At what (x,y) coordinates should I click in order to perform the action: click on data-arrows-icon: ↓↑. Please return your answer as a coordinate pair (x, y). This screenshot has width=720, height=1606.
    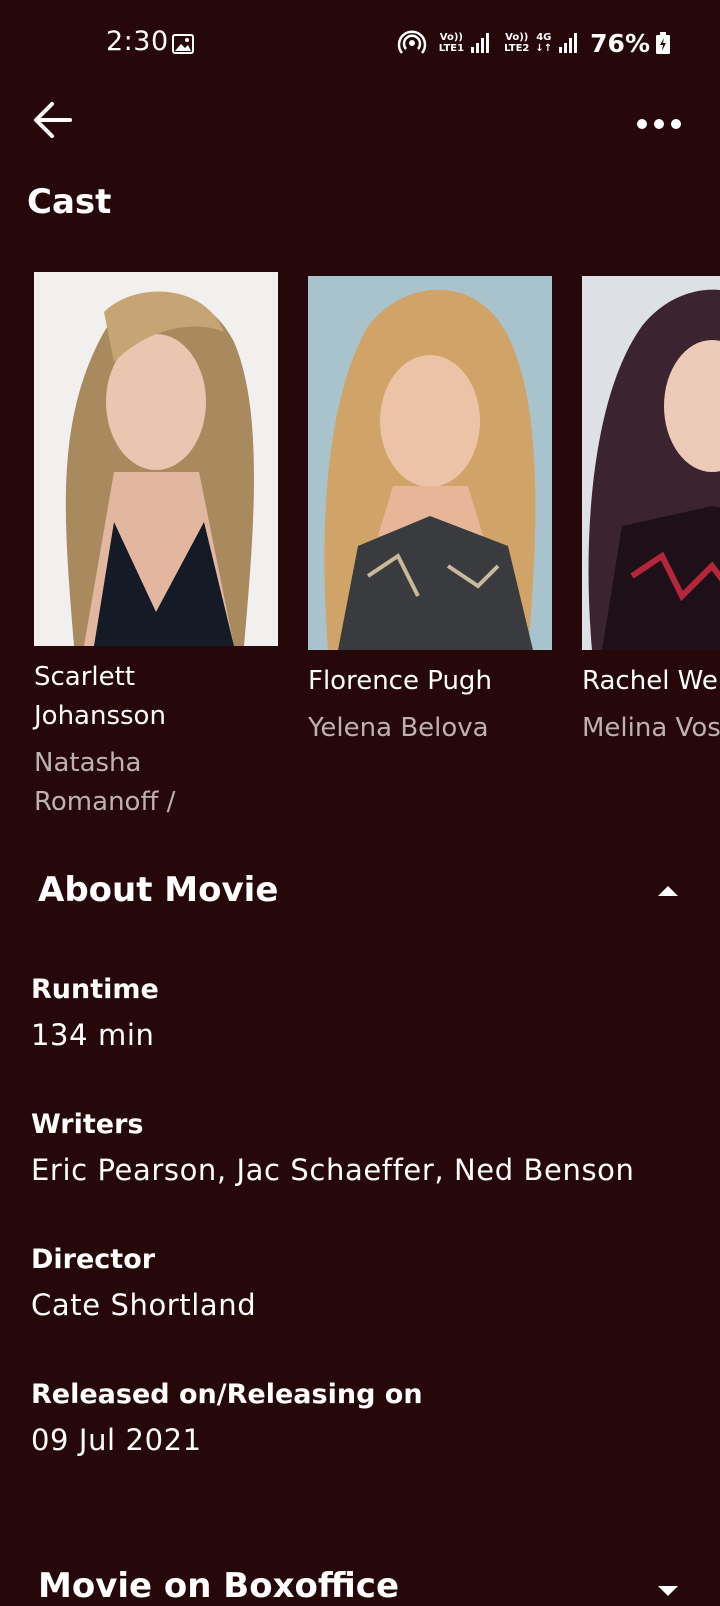
    Looking at the image, I should click on (544, 48).